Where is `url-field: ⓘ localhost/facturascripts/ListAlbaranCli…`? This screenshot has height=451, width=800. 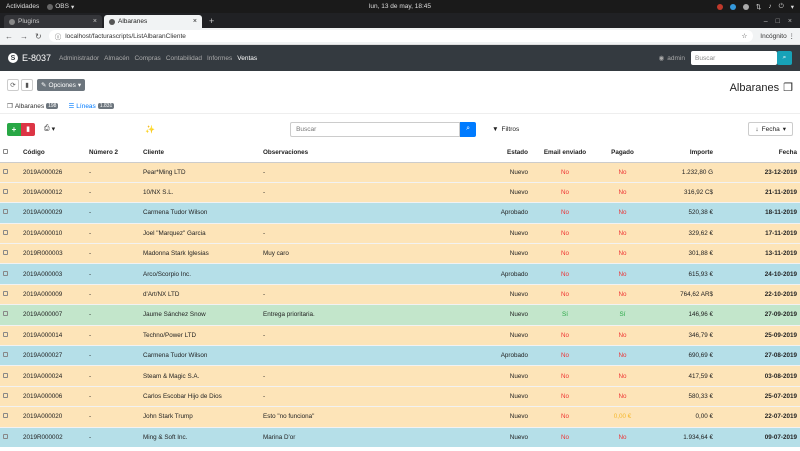
url-field: ⓘ localhost/facturascripts/ListAlbaranCli… is located at coordinates (401, 36).